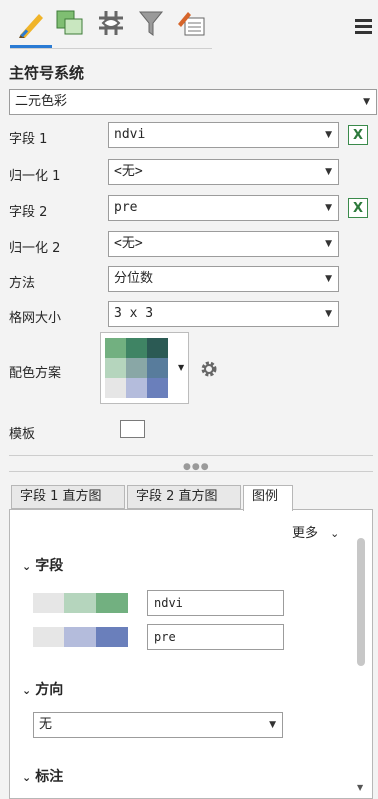 Image resolution: width=378 pixels, height=799 pixels. What do you see at coordinates (223, 314) in the screenshot?
I see `grid-size-dropdown: 3 x 3 ▼` at bounding box center [223, 314].